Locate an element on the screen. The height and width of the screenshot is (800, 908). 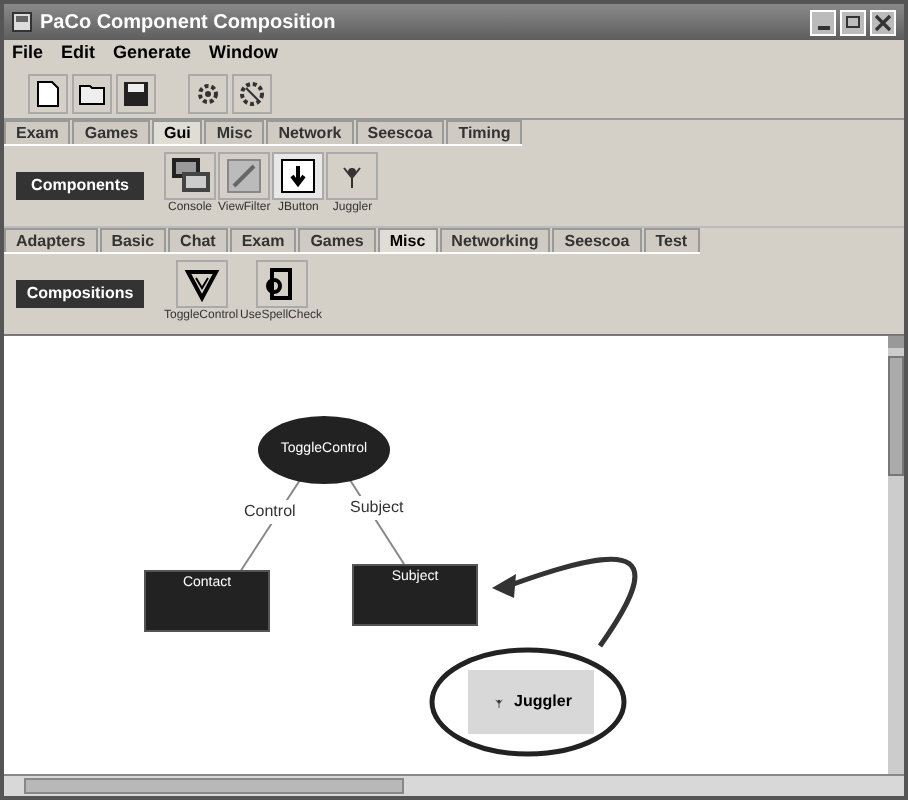
window-title: PaCo Component Composition is located at coordinates (188, 23).